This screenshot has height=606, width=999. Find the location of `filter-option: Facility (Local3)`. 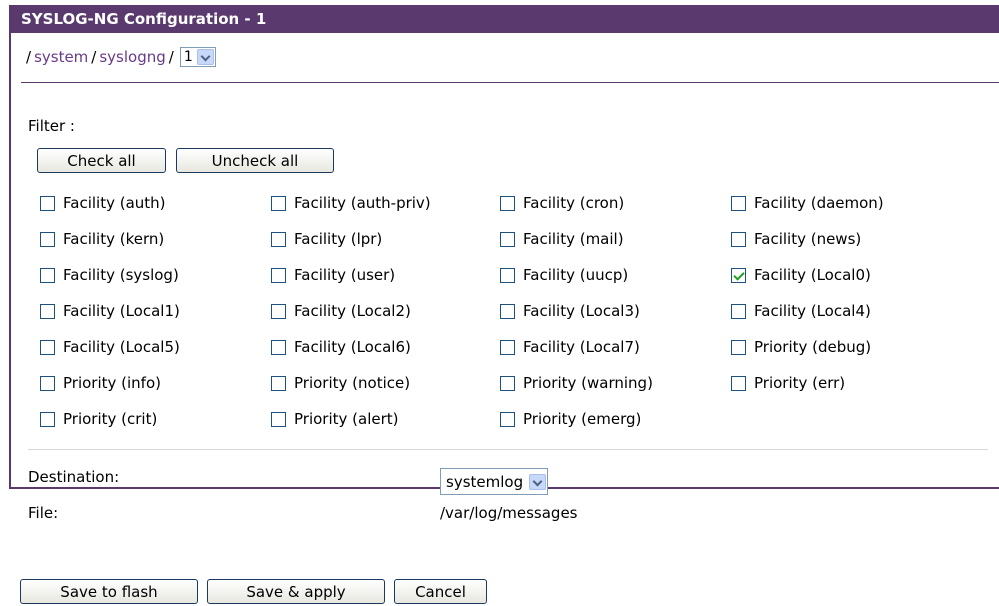

filter-option: Facility (Local3) is located at coordinates (570, 311).